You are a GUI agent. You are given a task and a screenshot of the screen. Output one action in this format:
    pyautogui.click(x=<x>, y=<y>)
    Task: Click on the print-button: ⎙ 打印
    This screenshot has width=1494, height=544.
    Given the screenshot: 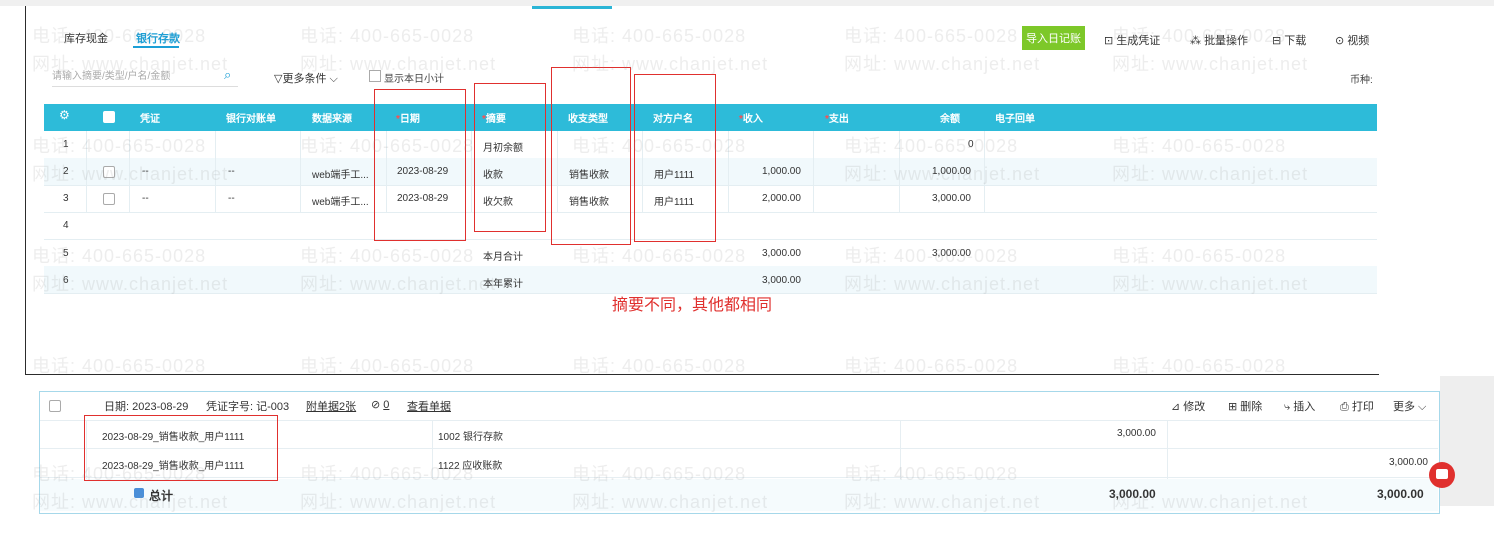 What is the action you would take?
    pyautogui.click(x=1357, y=406)
    